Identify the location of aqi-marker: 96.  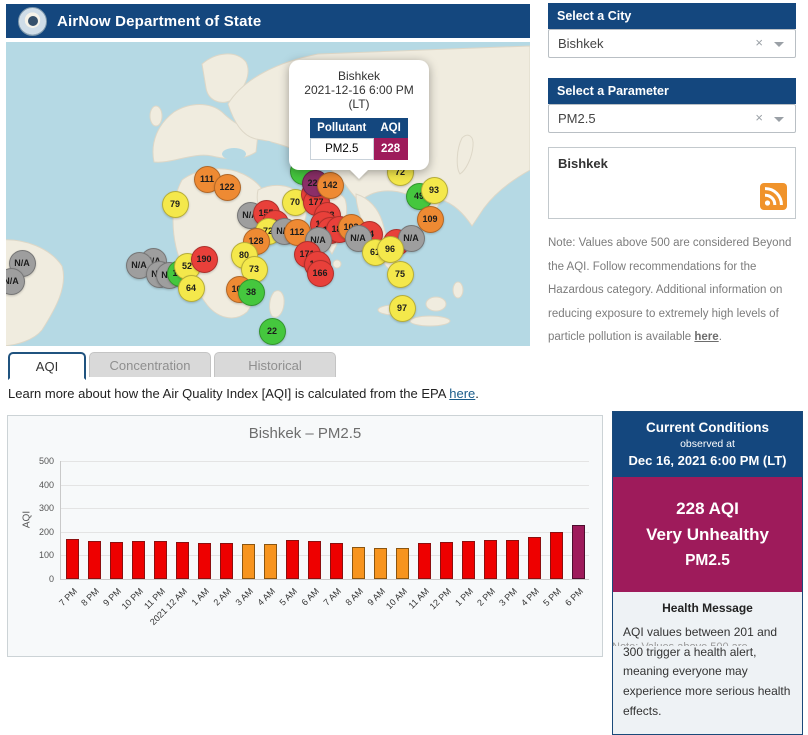
(390, 249).